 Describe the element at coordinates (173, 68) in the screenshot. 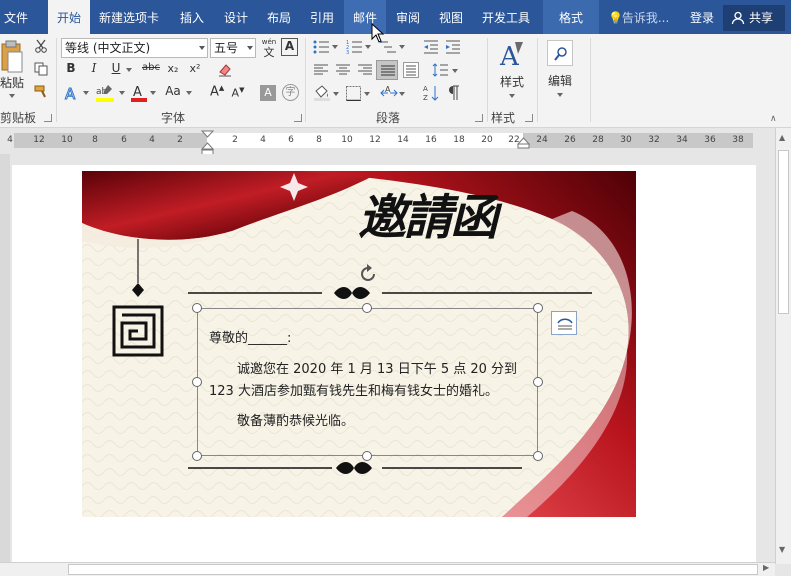

I see `subscript-button: x₂` at that location.